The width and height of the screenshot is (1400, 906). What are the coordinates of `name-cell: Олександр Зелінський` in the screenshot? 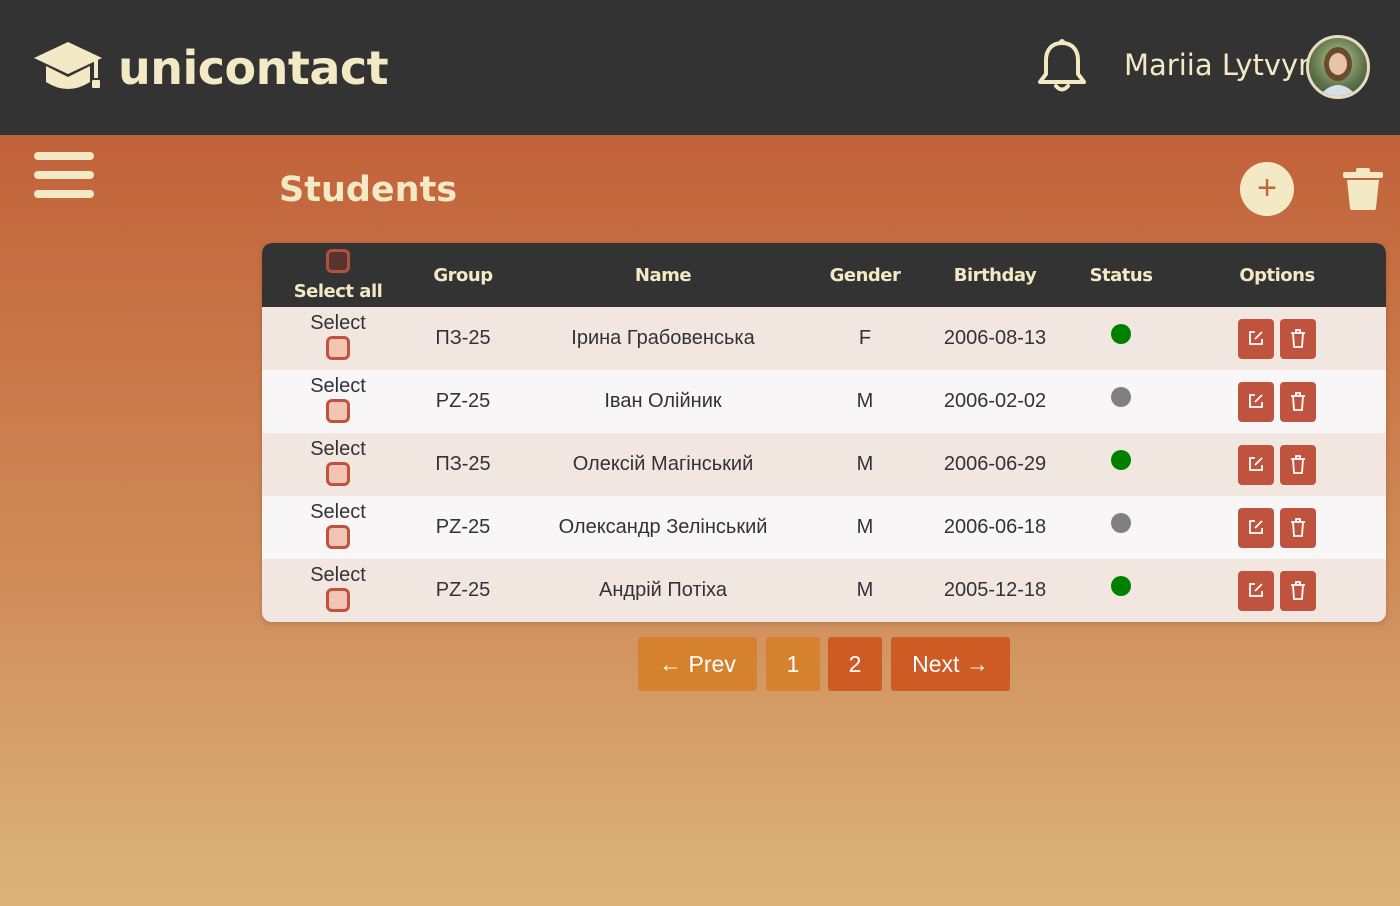 It's located at (663, 527).